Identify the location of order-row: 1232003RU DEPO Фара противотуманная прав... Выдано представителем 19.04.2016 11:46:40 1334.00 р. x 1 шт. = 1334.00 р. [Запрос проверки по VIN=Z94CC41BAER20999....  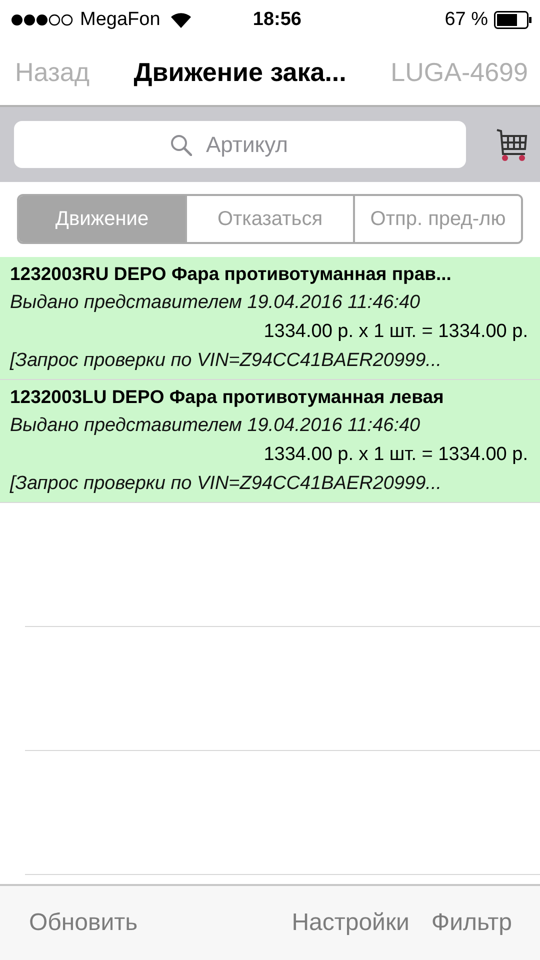
(270, 318).